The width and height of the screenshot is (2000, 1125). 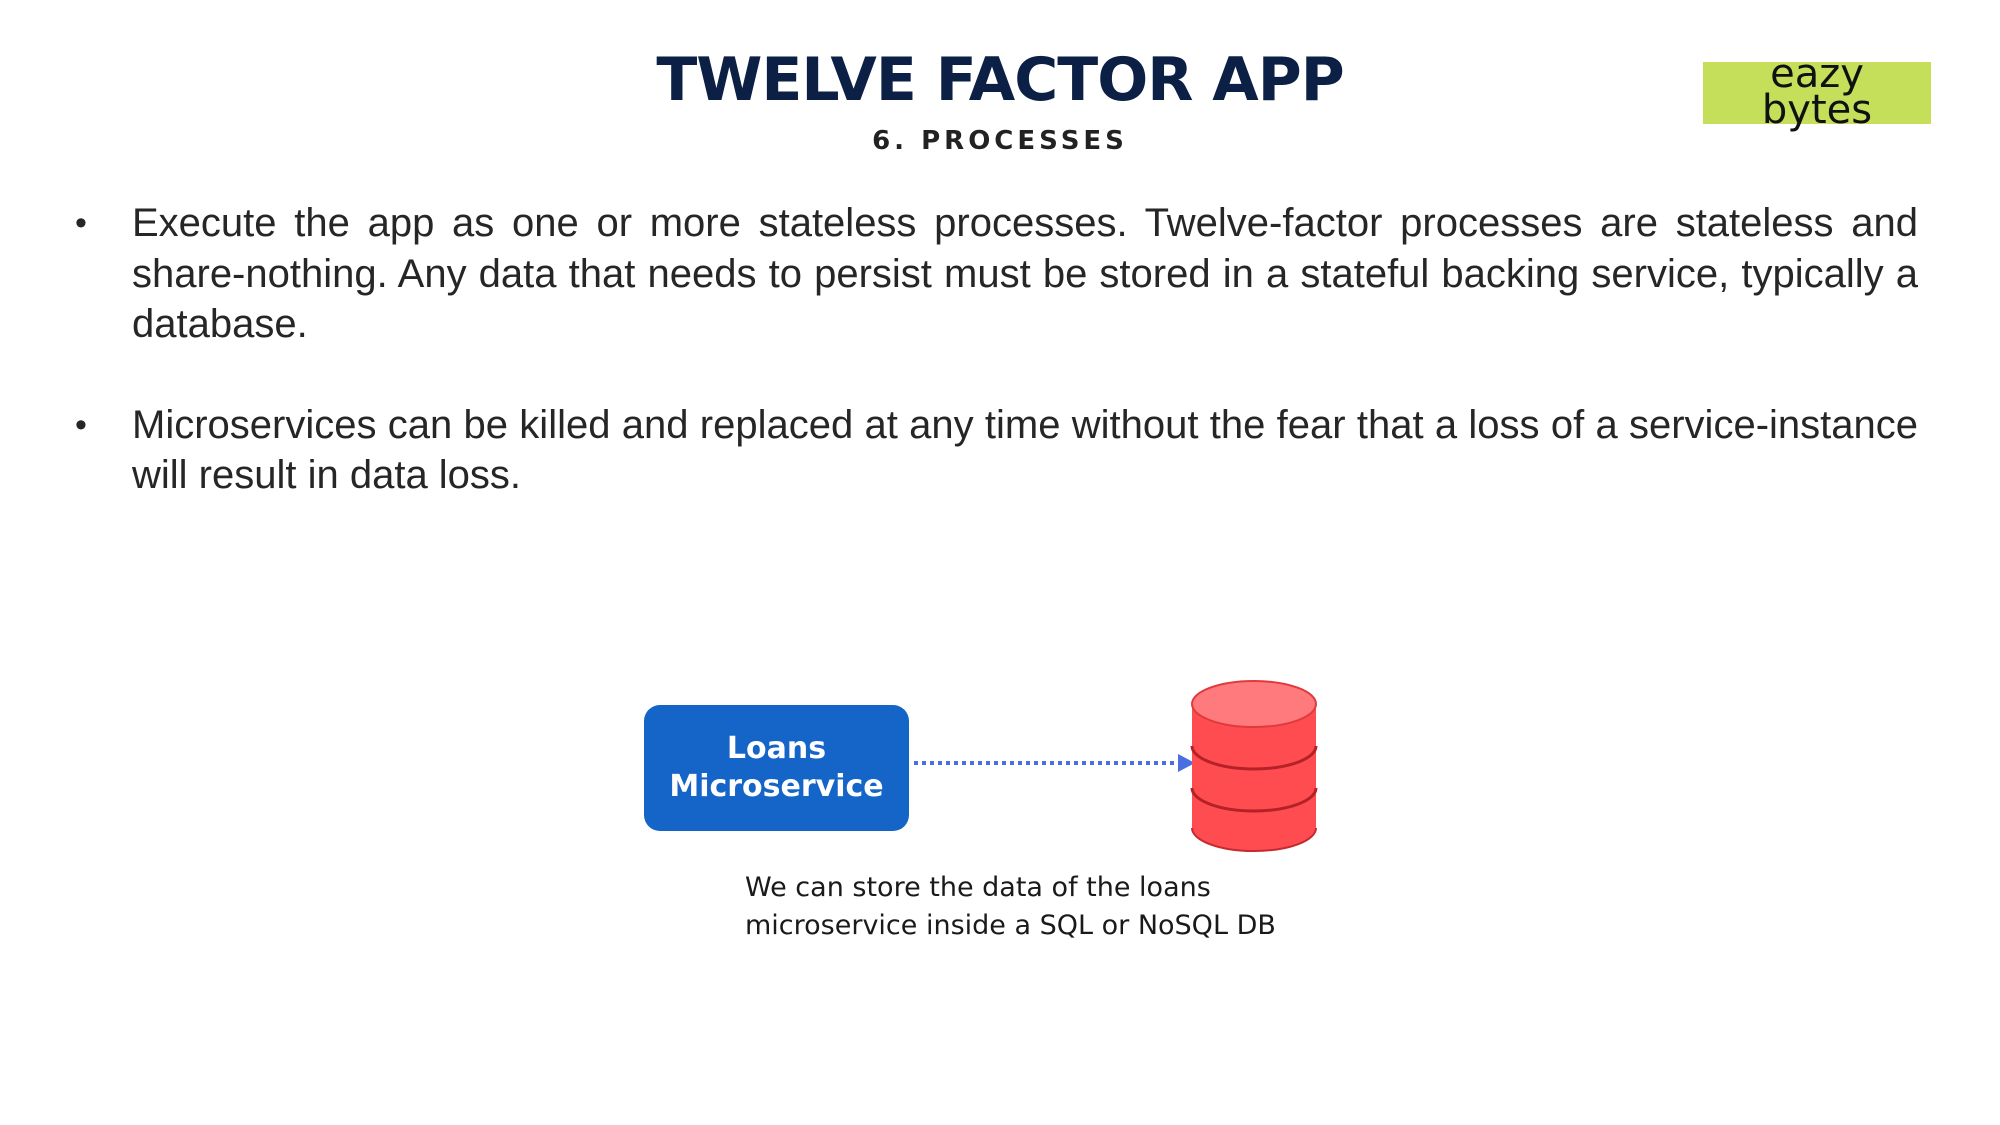 I want to click on eazybytes-logo: eazy bytes, so click(x=1817, y=92).